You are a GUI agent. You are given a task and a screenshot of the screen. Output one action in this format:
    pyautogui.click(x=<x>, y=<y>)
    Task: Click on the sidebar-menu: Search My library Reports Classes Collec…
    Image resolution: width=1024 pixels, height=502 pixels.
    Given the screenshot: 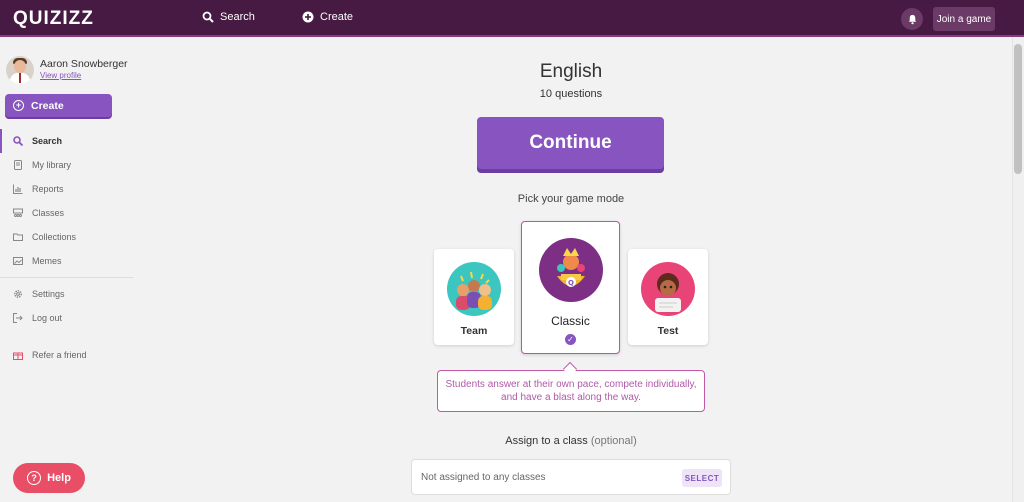 What is the action you would take?
    pyautogui.click(x=66, y=229)
    